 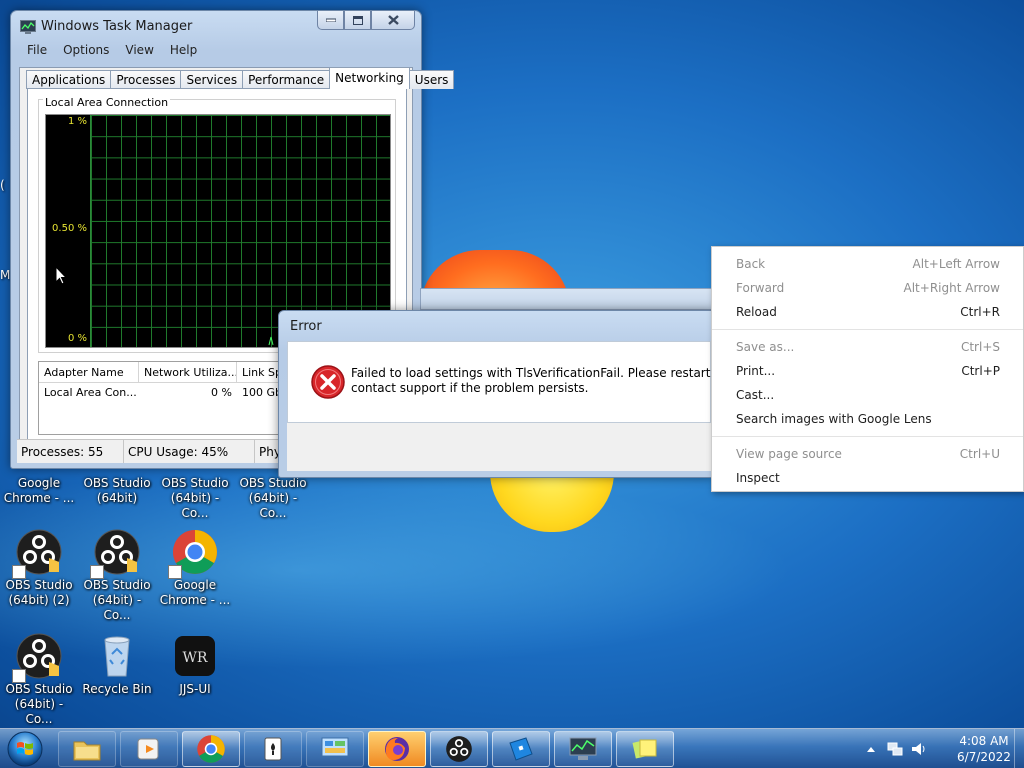 I want to click on minimize-button, so click(x=330, y=20).